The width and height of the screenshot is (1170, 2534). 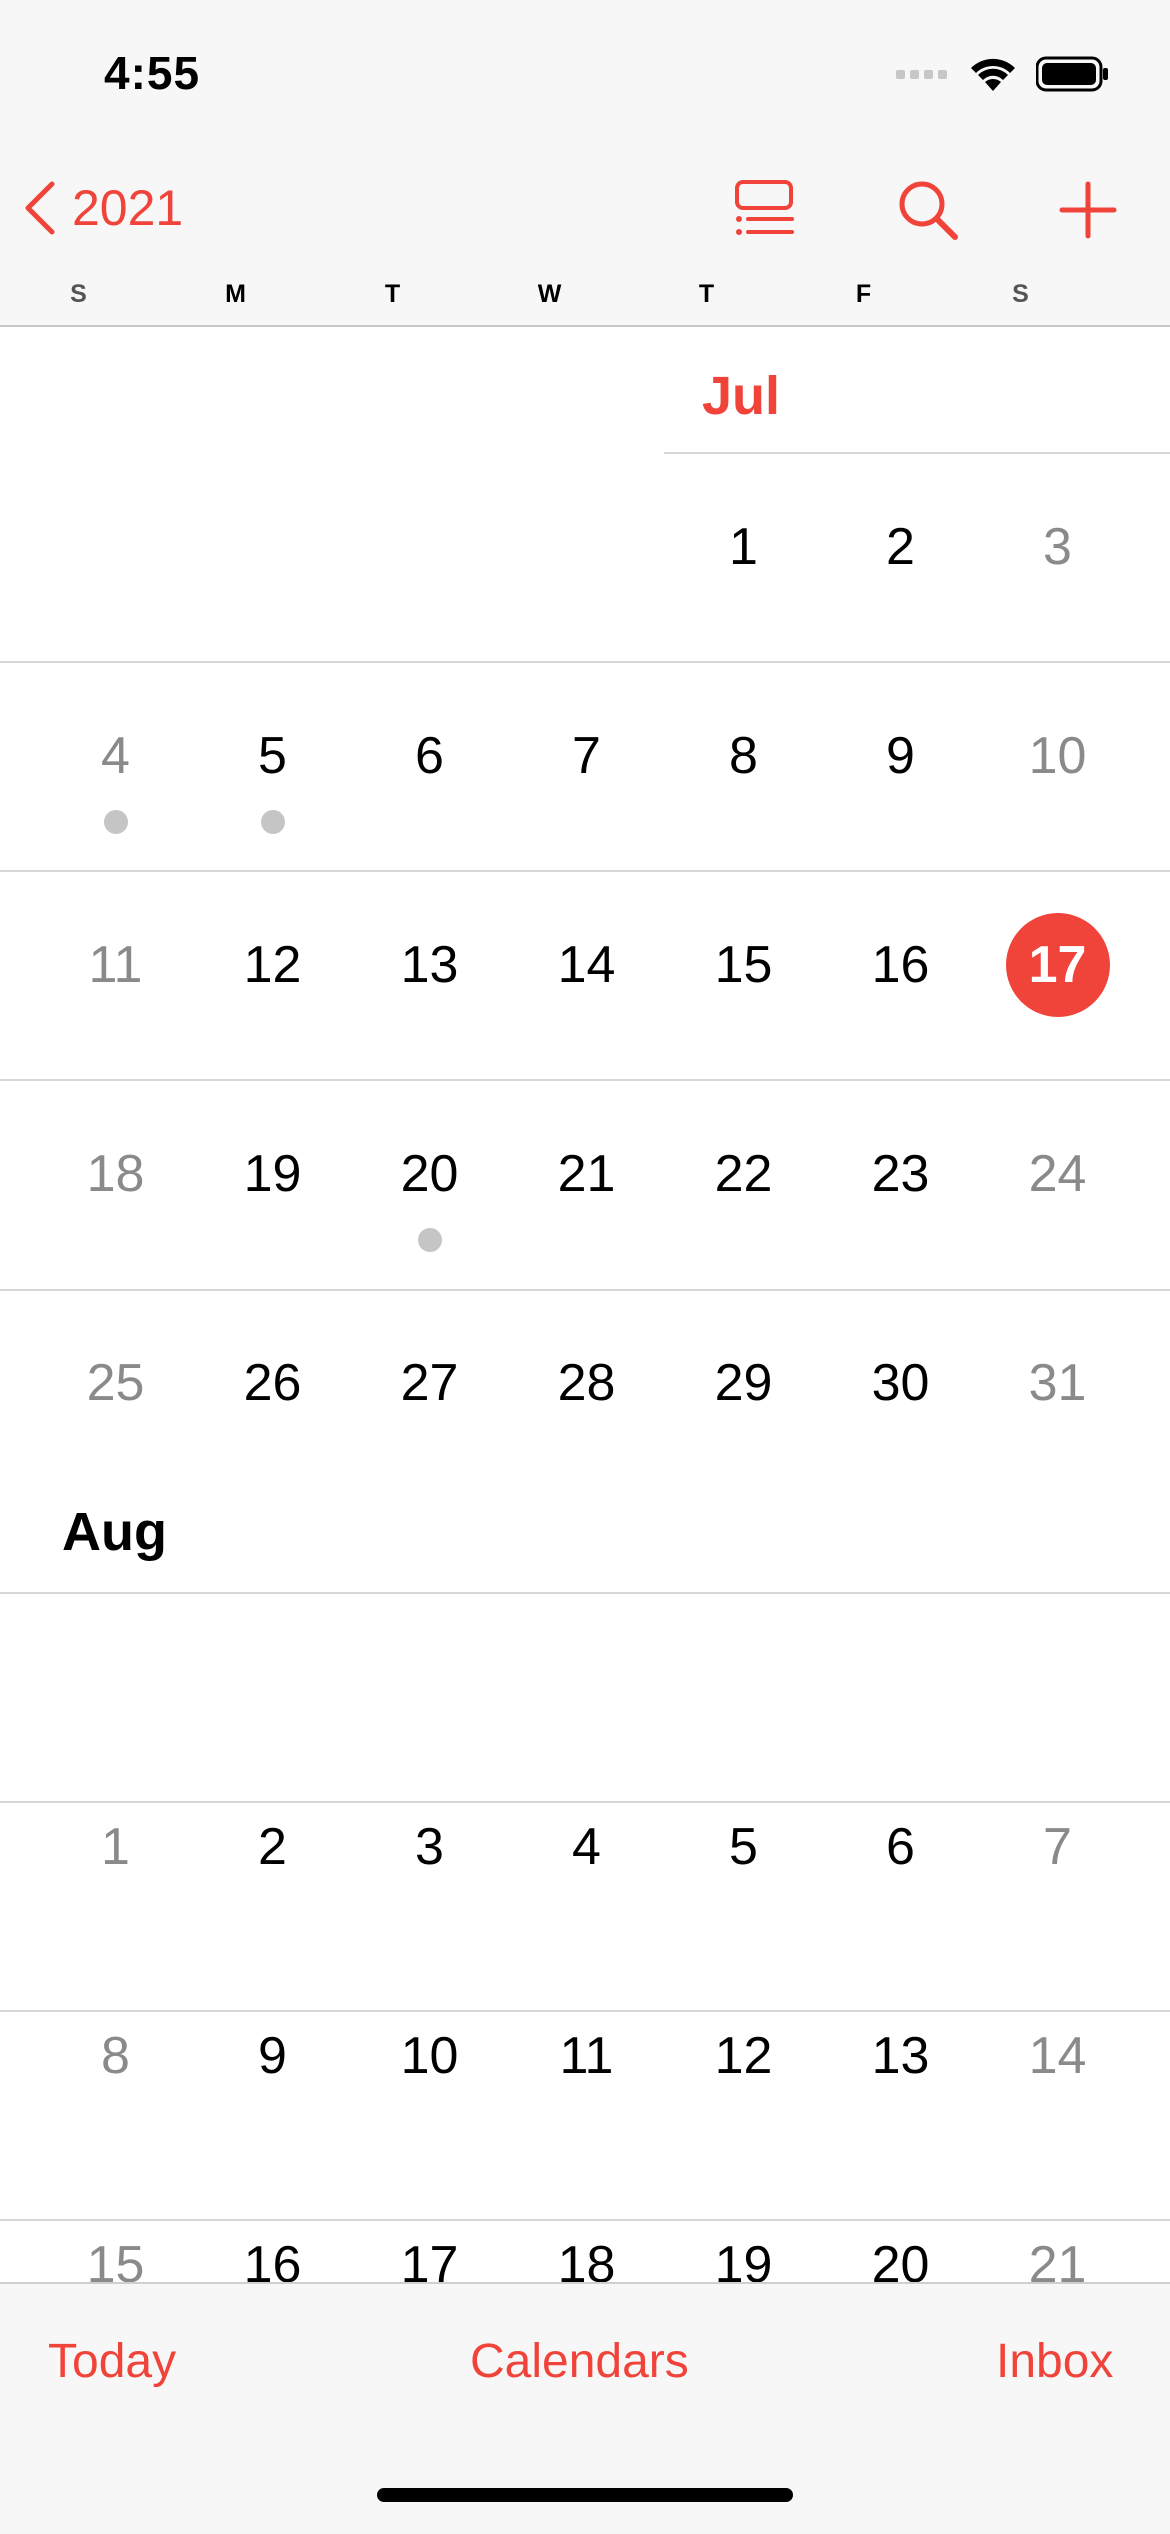 I want to click on status-time: 4:55, so click(x=152, y=73).